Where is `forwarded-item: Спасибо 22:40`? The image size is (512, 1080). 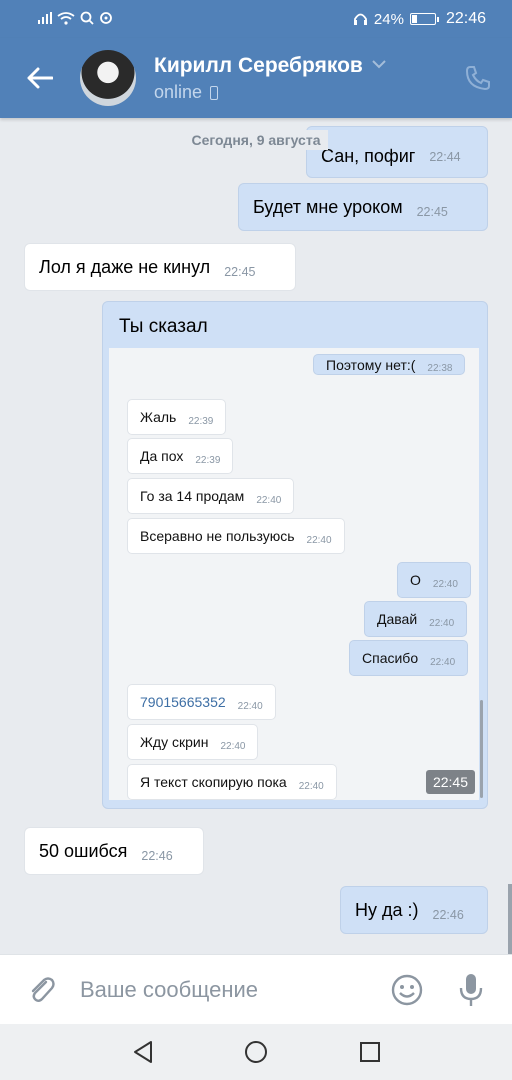
forwarded-item: Спасибо 22:40 is located at coordinates (409, 658).